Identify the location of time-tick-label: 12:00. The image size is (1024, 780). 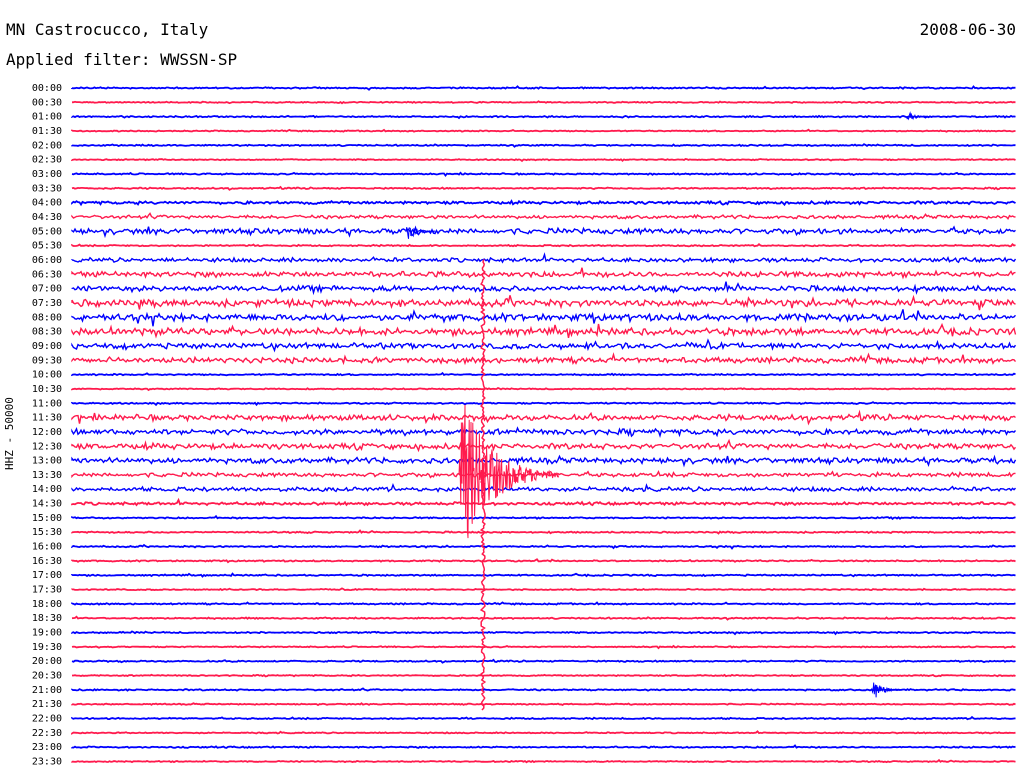
(47, 432).